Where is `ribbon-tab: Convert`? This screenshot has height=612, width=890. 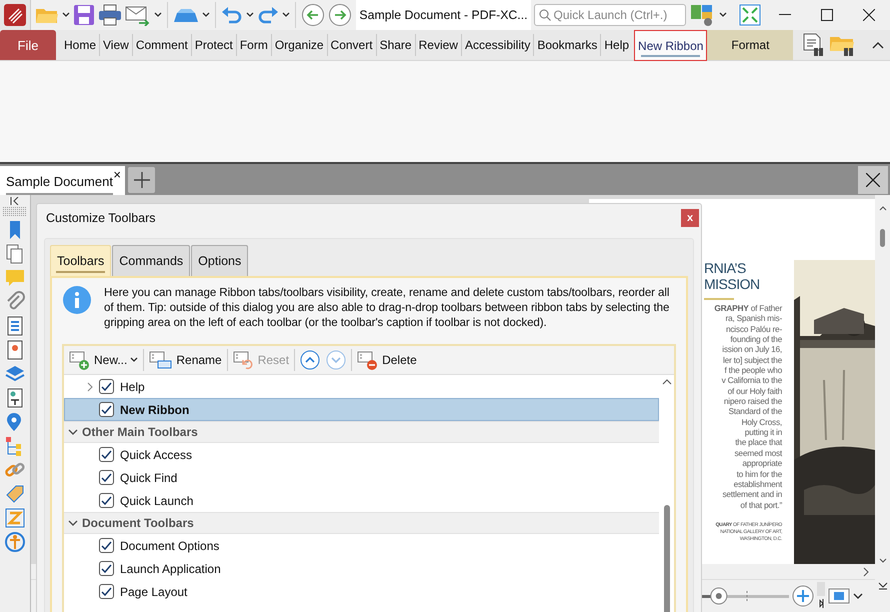
ribbon-tab: Convert is located at coordinates (351, 45).